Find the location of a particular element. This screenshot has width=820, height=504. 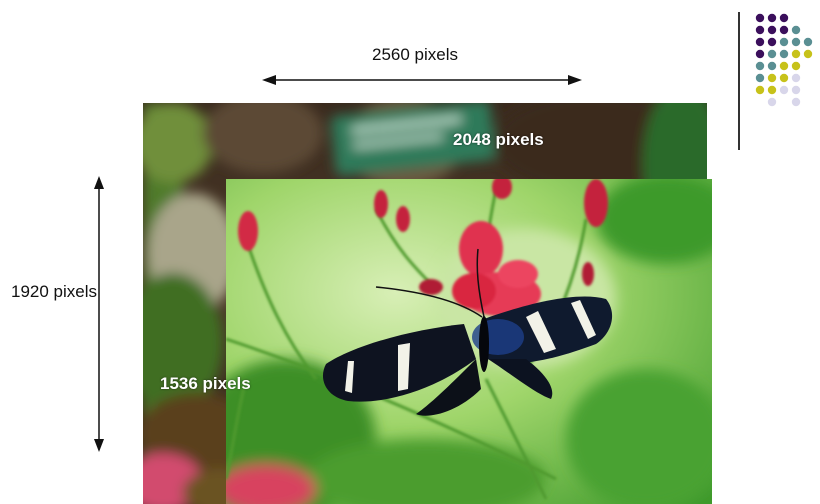

small-width-label: 2048 pixels is located at coordinates (498, 139).